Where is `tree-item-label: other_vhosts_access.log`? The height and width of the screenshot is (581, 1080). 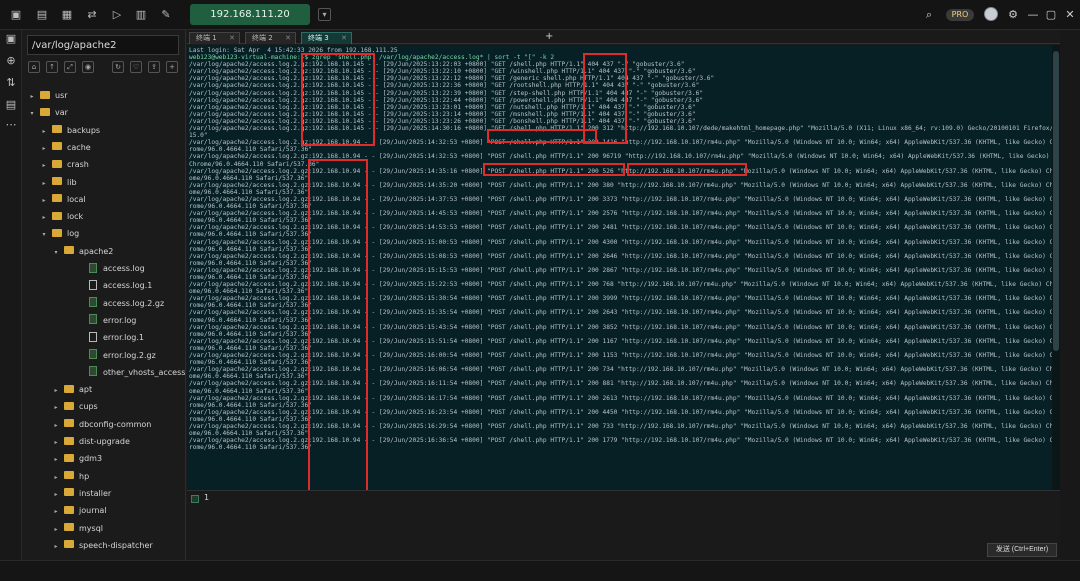 tree-item-label: other_vhosts_access.log is located at coordinates (144, 372).